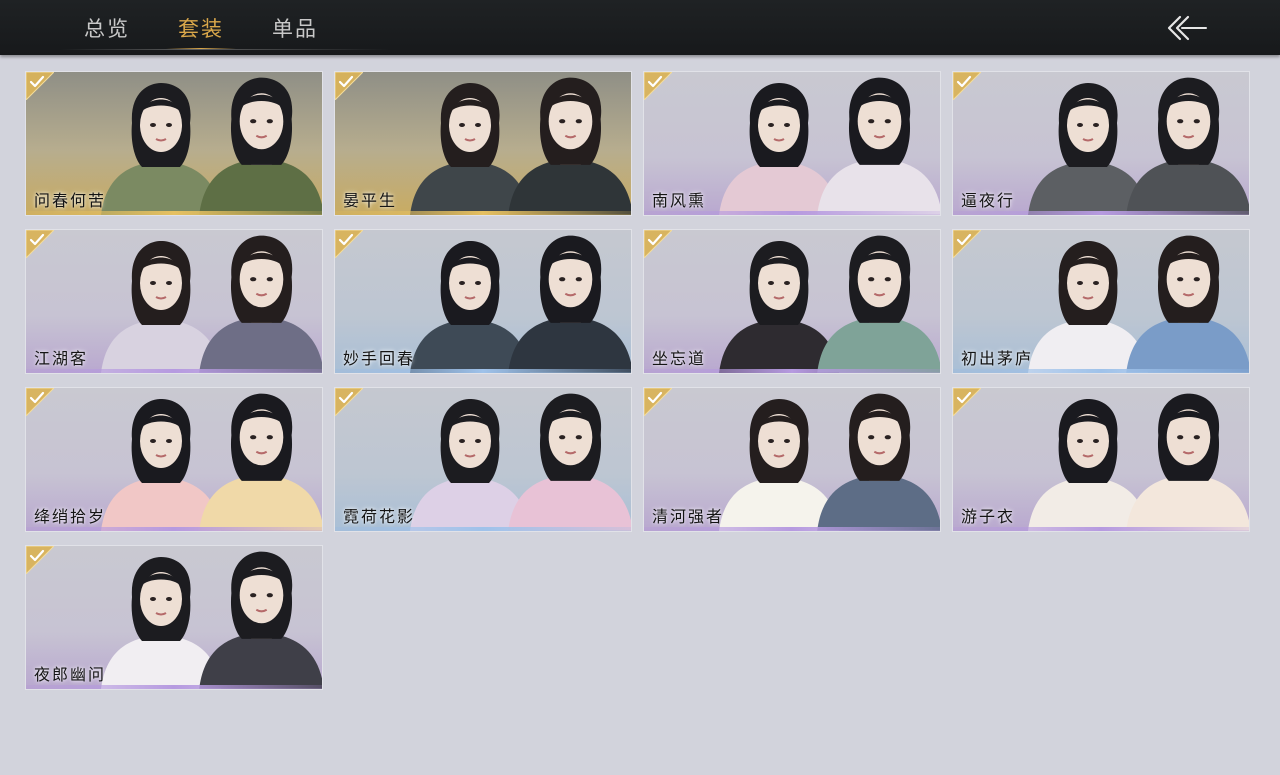 This screenshot has height=775, width=1280. Describe the element at coordinates (688, 516) in the screenshot. I see `outfit-name: 清河强者` at that location.